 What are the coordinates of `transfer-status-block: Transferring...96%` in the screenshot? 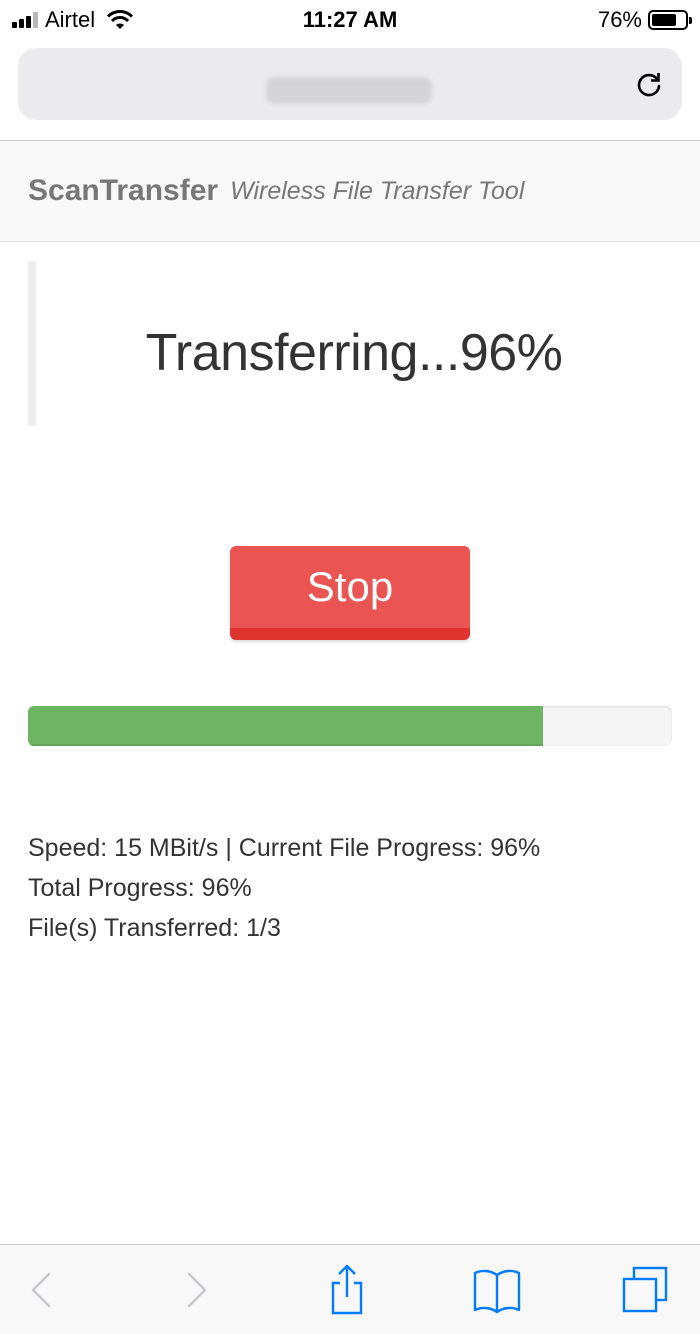 It's located at (350, 343).